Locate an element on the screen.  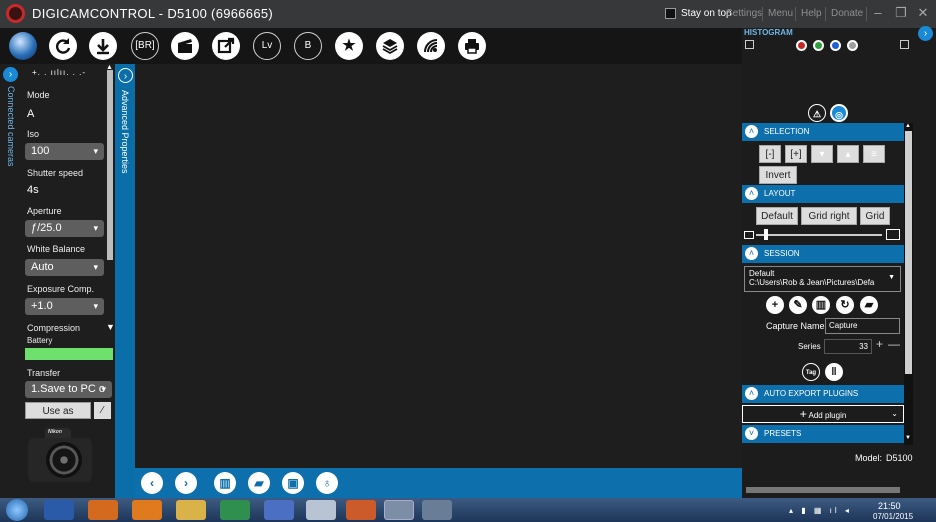
digicamcontrol-taskbar-icon is located at coordinates (399, 510).